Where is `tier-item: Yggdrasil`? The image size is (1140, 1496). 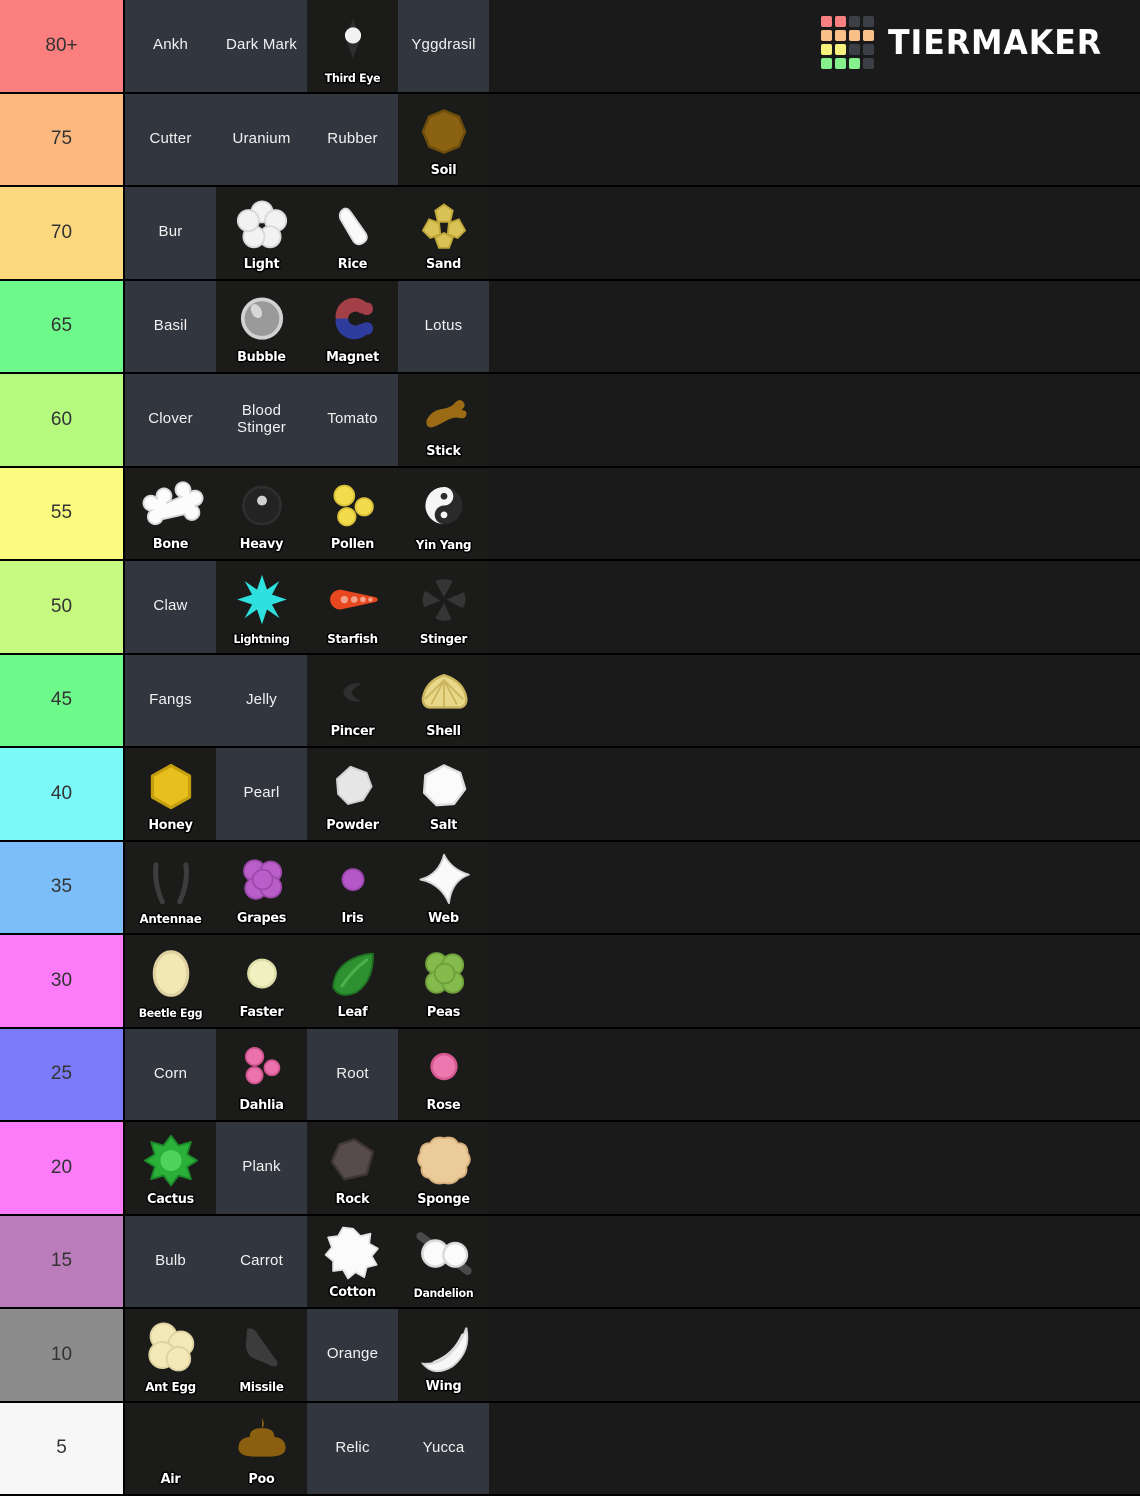 tier-item: Yggdrasil is located at coordinates (443, 46).